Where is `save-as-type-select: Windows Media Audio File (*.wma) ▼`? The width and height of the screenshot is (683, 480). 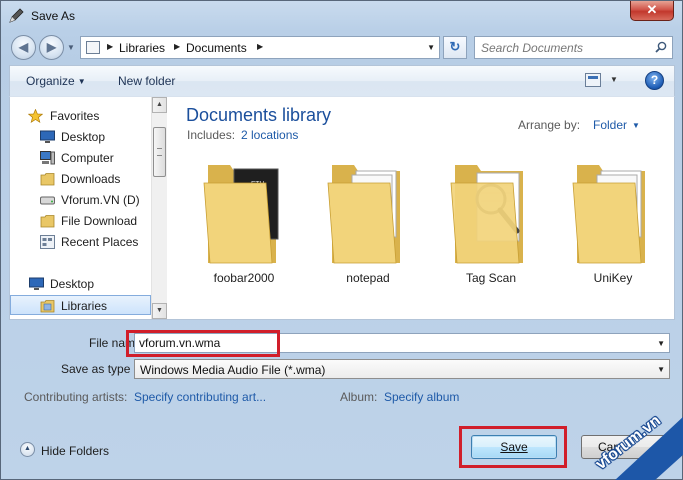 save-as-type-select: Windows Media Audio File (*.wma) ▼ is located at coordinates (402, 369).